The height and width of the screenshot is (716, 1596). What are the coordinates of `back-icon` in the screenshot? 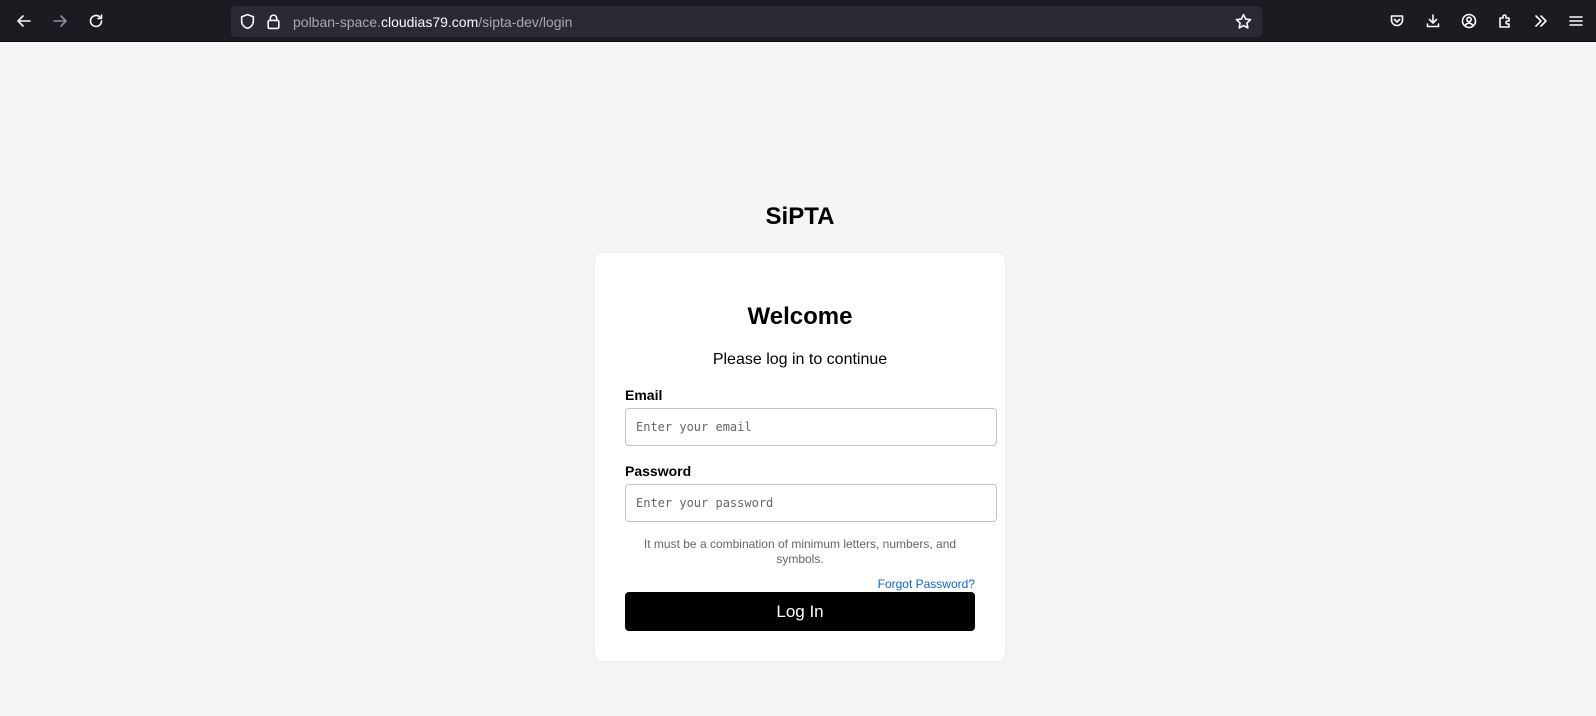 It's located at (24, 21).